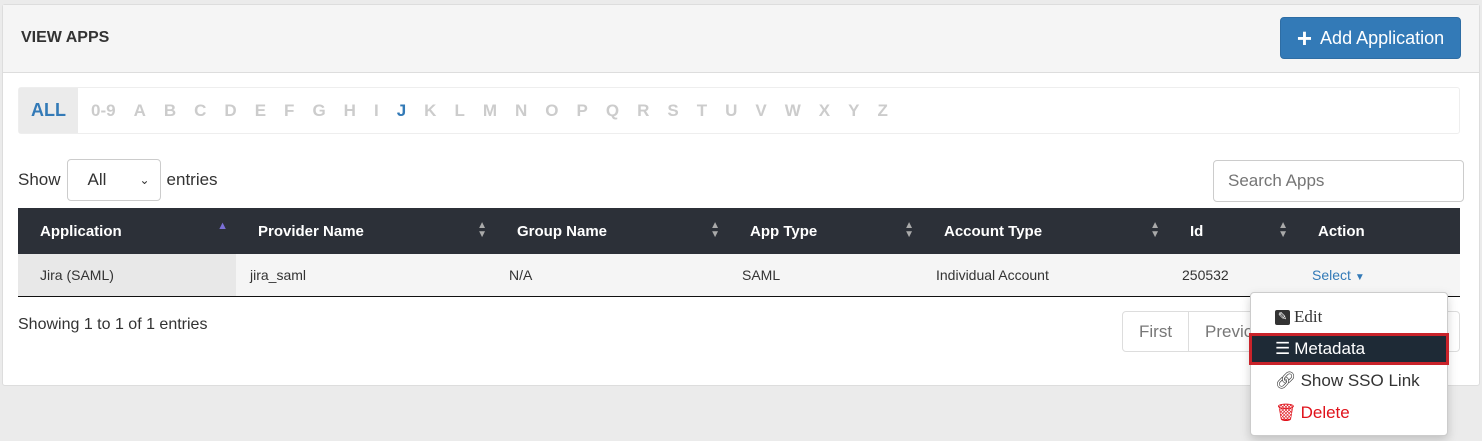  What do you see at coordinates (1232, 275) in the screenshot?
I see `cell-id: 250532` at bounding box center [1232, 275].